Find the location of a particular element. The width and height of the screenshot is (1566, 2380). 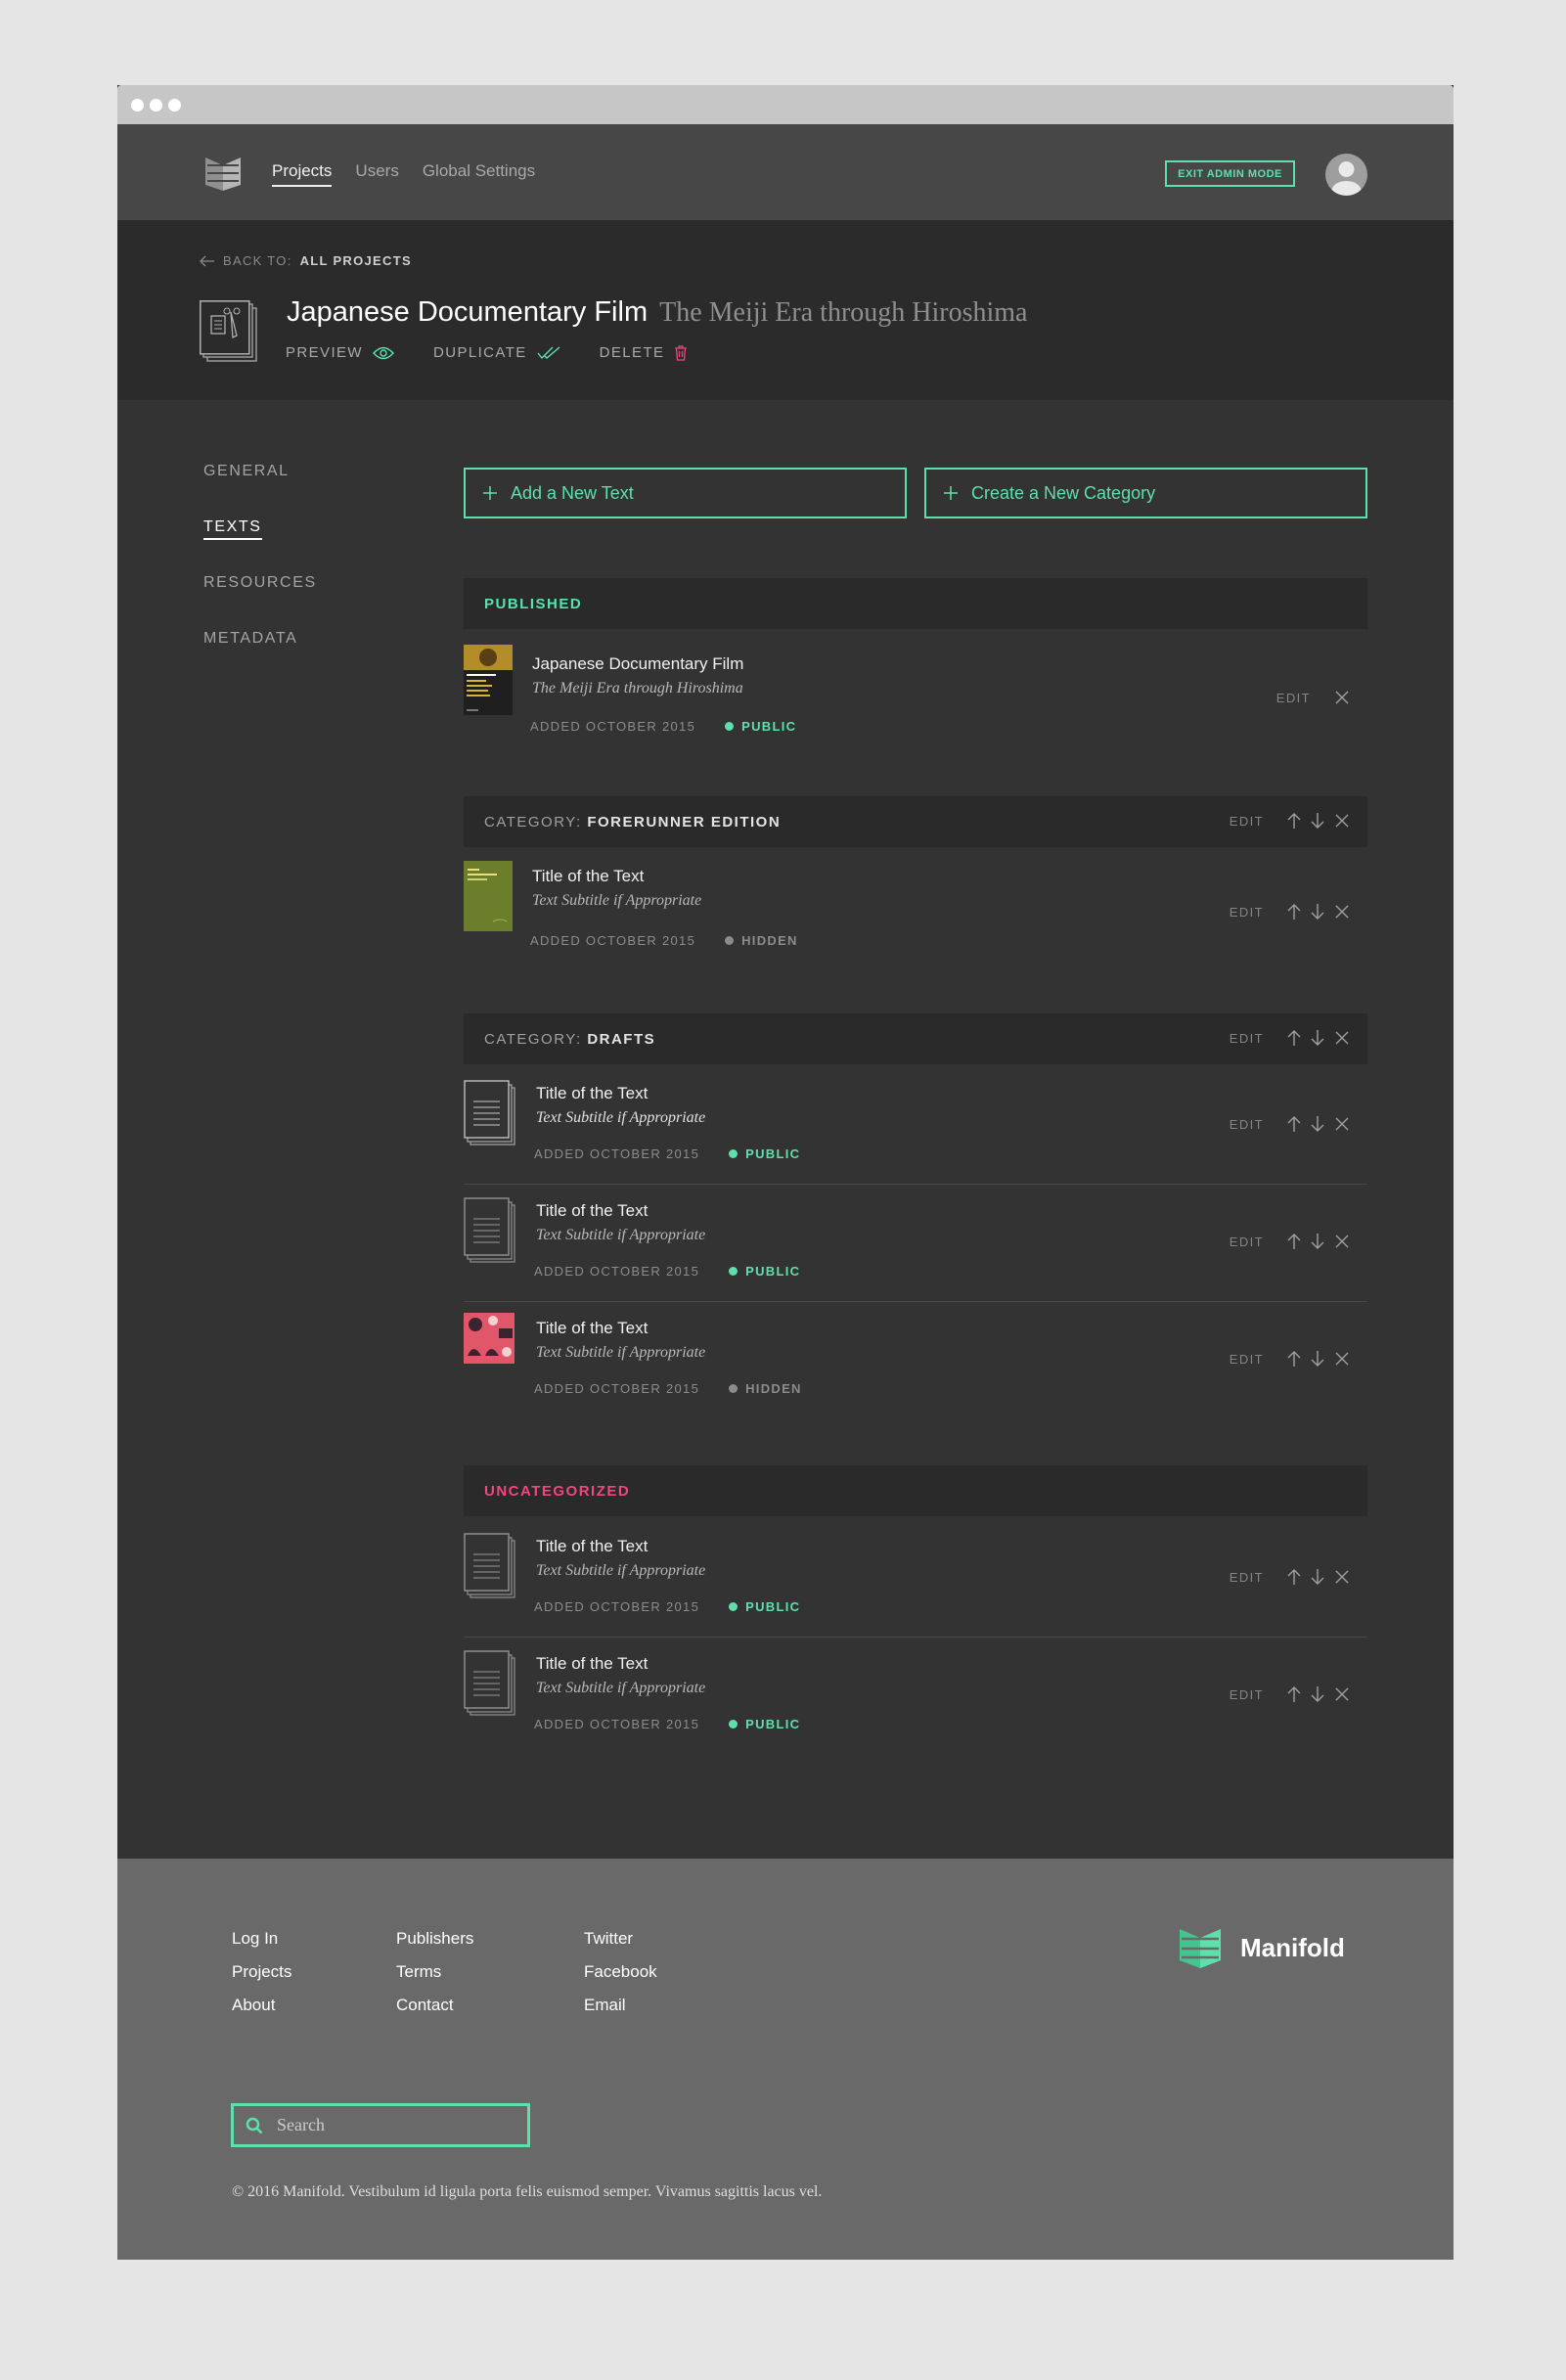

footer-link-publishers: Publishers is located at coordinates (434, 1945).